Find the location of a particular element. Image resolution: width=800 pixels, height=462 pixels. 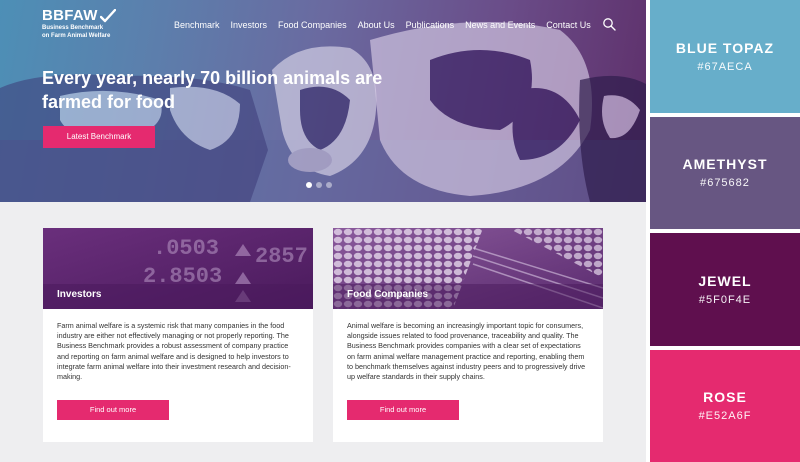

nav-publications: Publications is located at coordinates (430, 25).